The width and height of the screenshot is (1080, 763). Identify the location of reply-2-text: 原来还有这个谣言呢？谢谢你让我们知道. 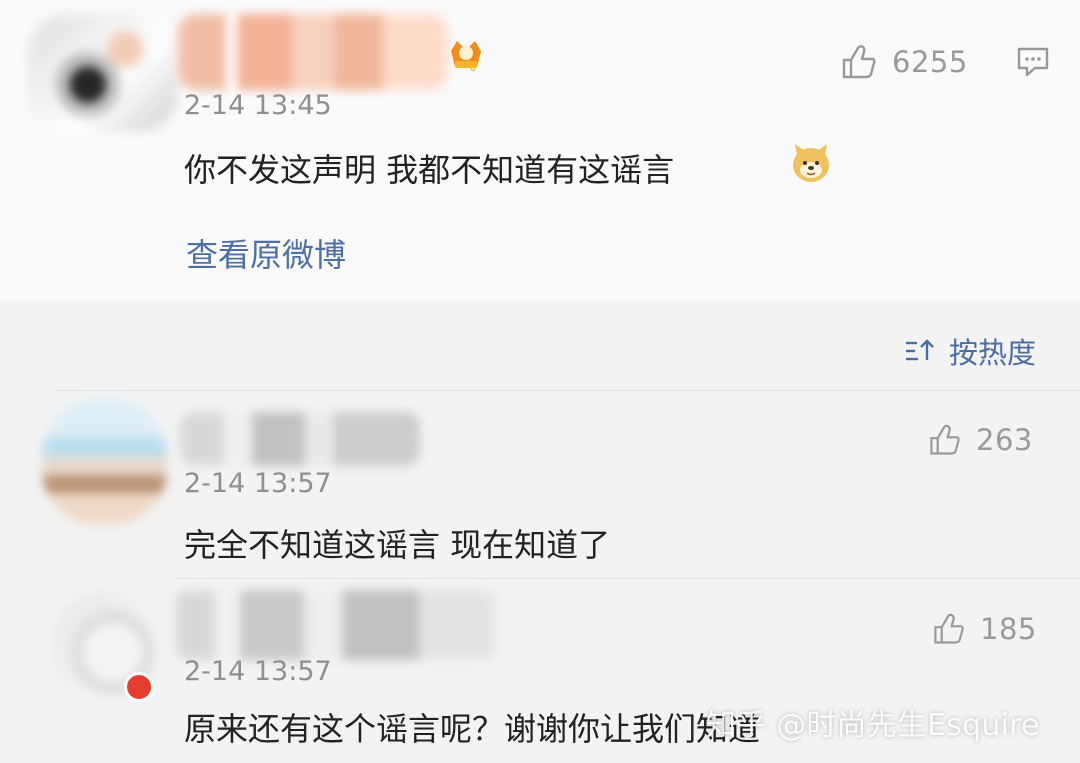
(472, 729).